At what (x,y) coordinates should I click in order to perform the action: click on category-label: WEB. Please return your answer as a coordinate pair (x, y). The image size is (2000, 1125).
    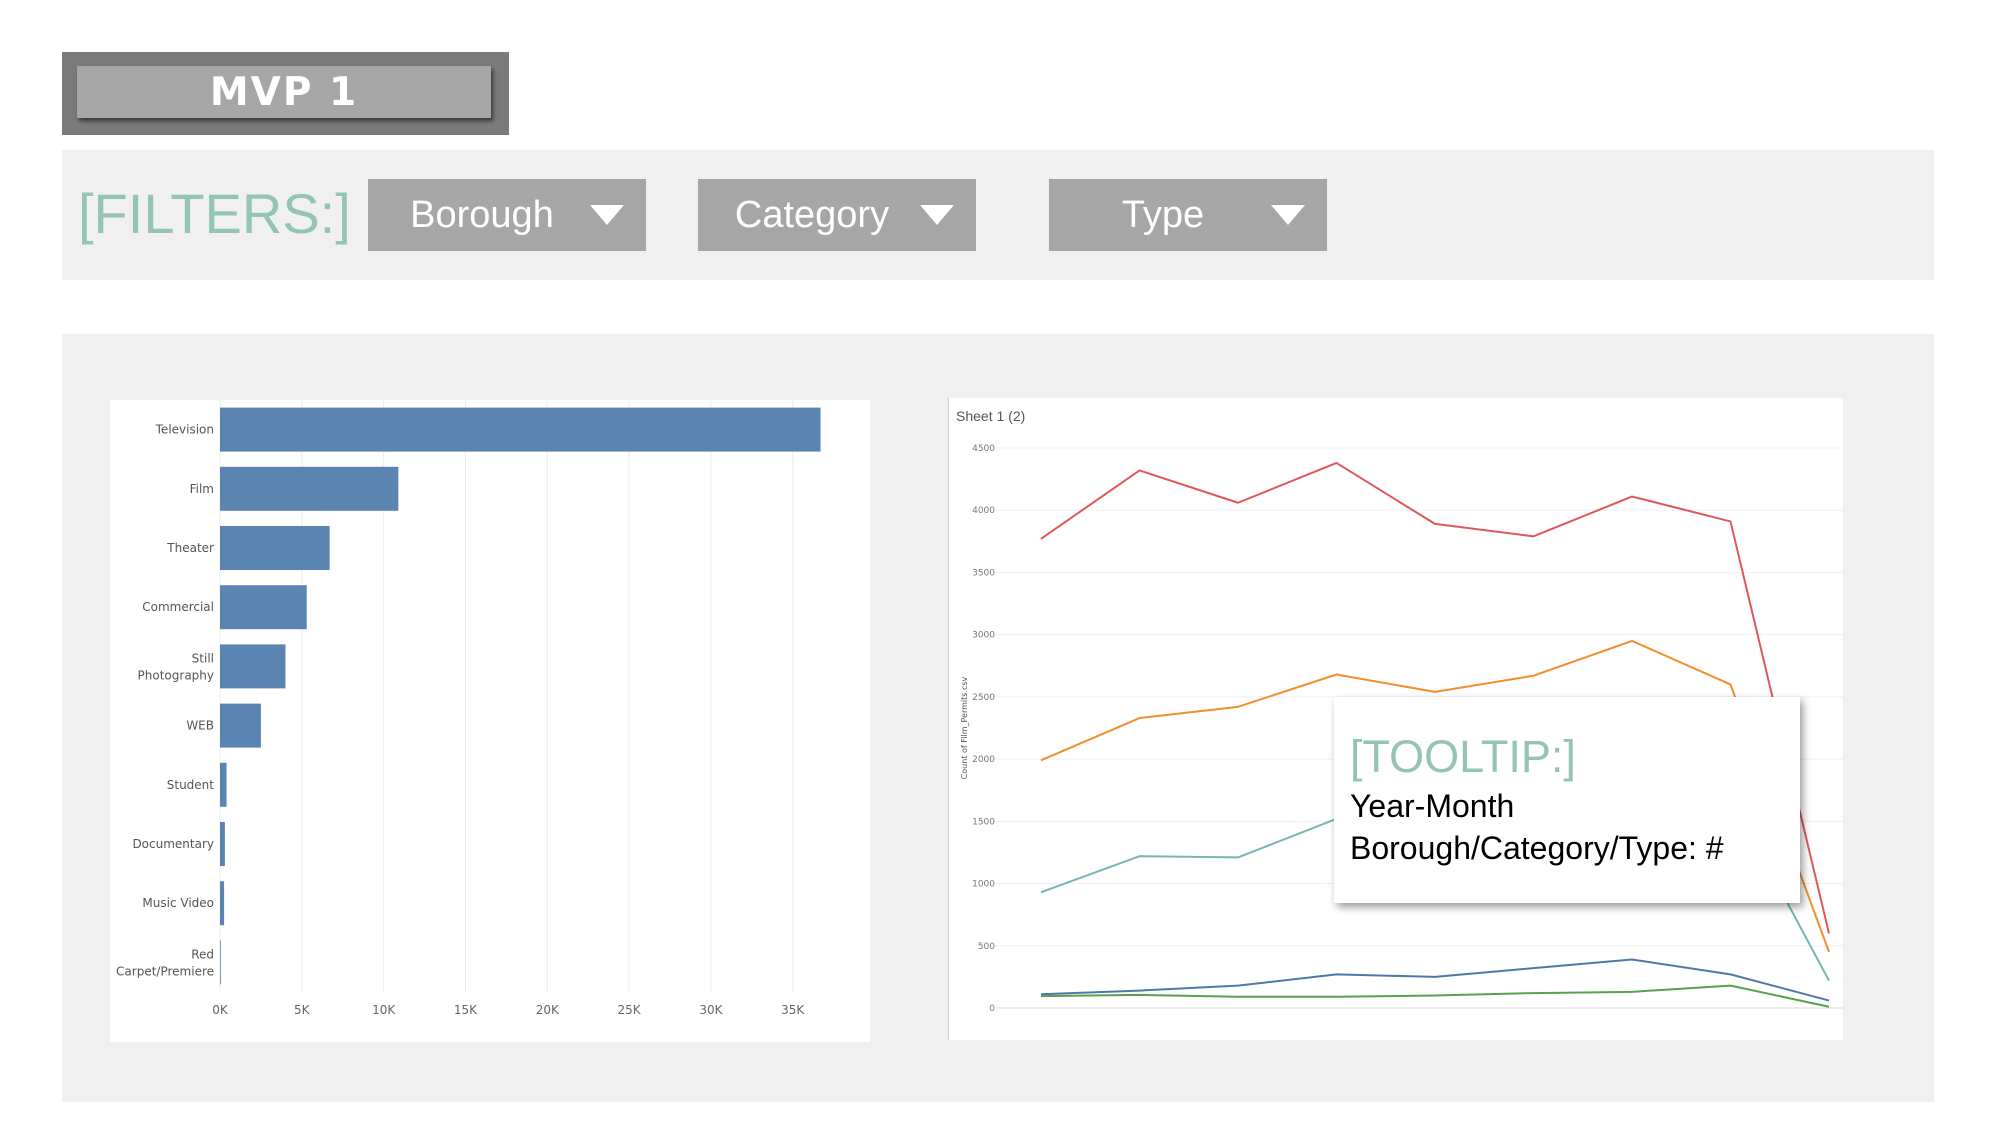
    Looking at the image, I should click on (200, 726).